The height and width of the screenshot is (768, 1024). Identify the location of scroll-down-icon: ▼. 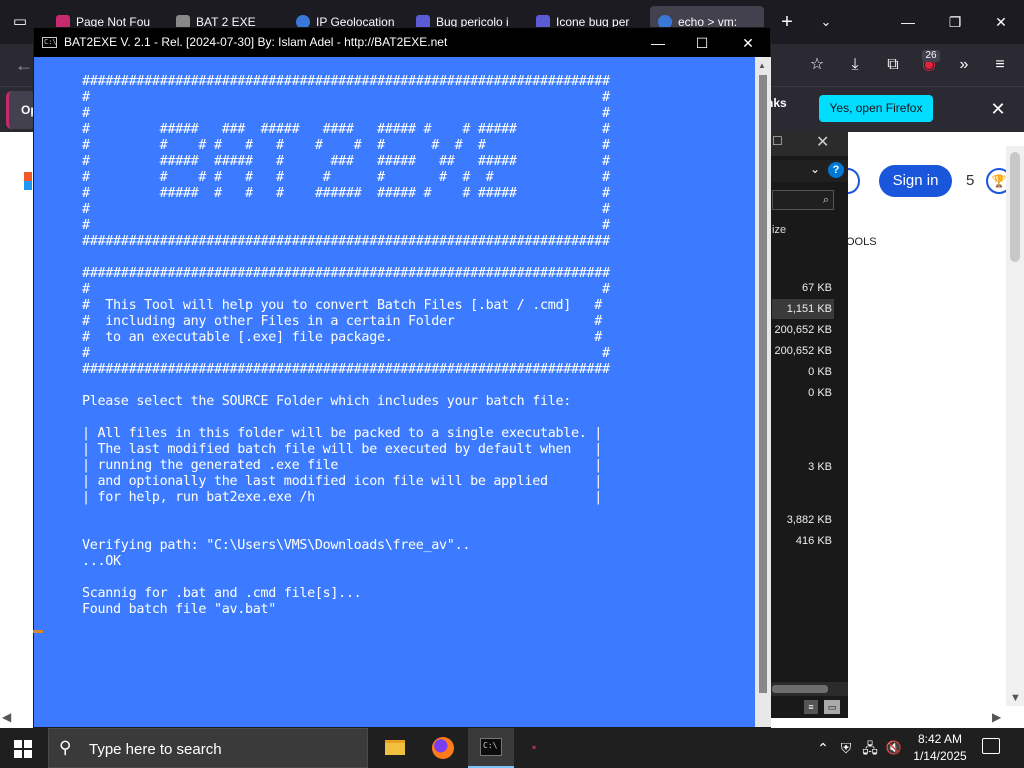
(1015, 698).